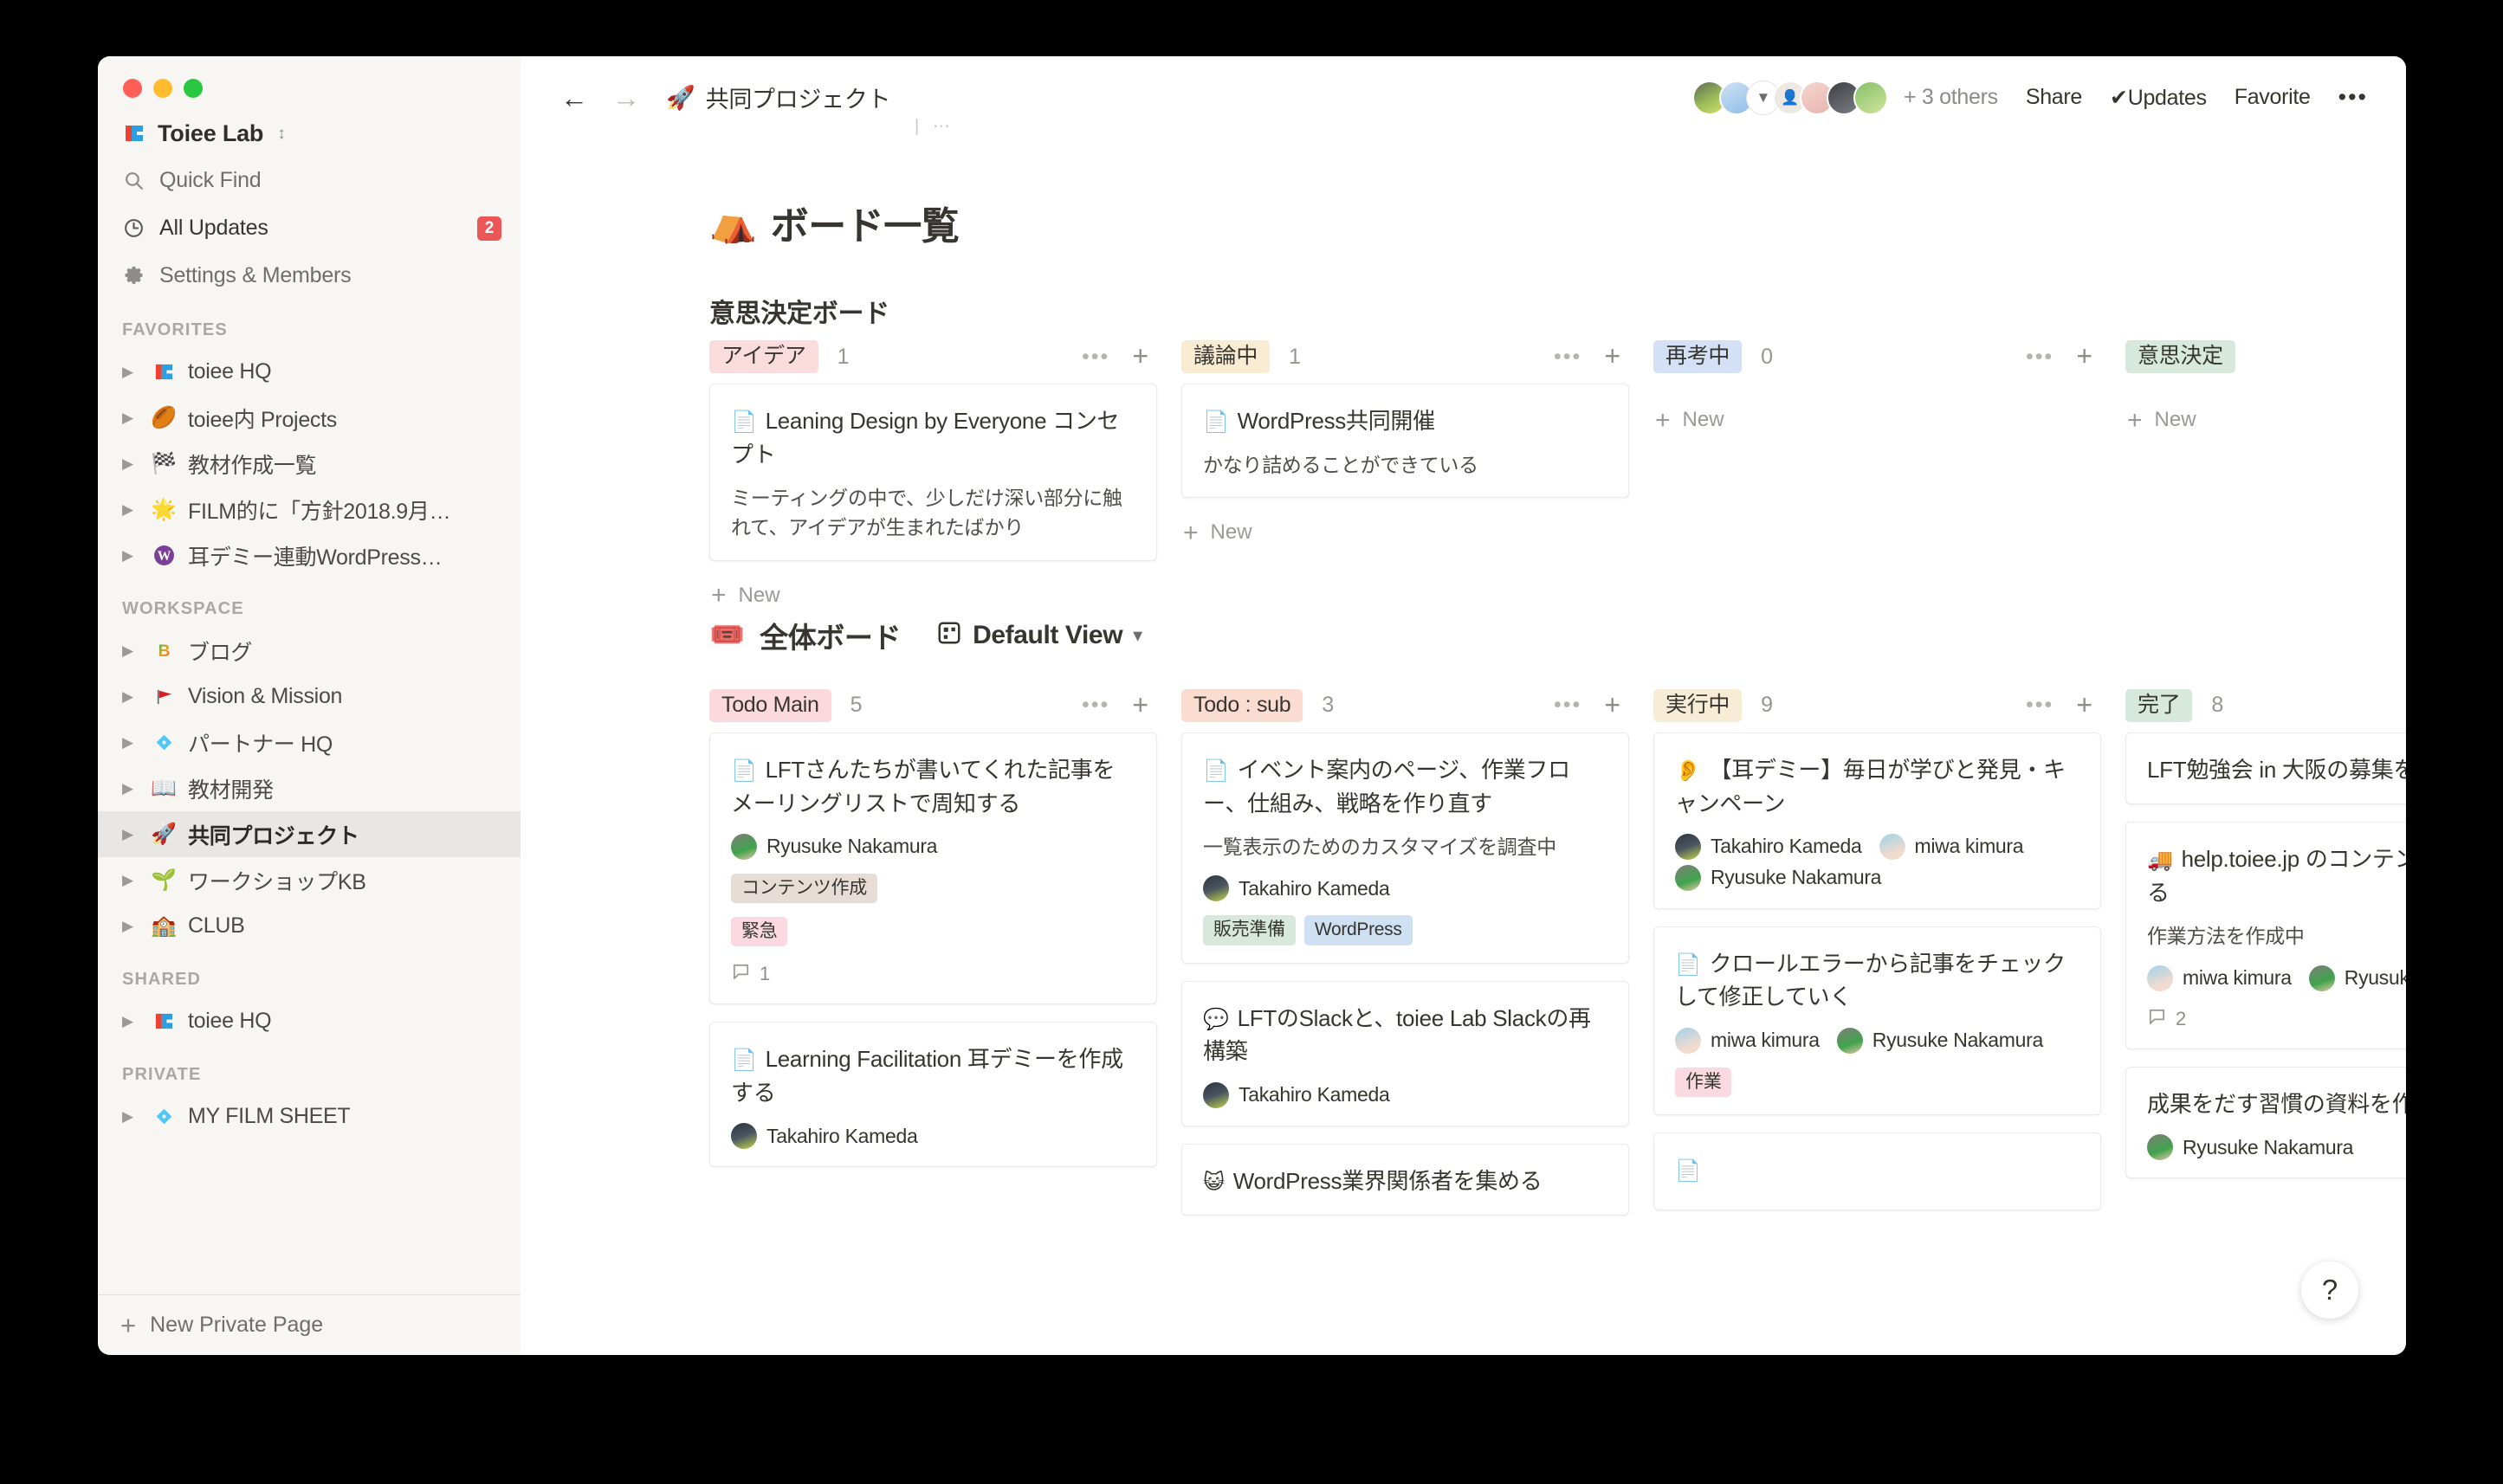 This screenshot has width=2503, height=1484. I want to click on sidebar-item-workshop-kb: ▶ 🌱 ワークショップKB, so click(309, 880).